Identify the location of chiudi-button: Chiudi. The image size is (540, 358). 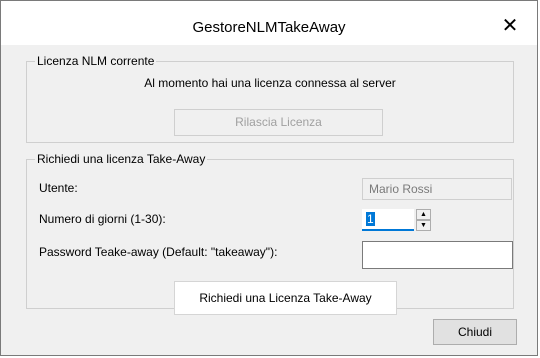
(475, 332).